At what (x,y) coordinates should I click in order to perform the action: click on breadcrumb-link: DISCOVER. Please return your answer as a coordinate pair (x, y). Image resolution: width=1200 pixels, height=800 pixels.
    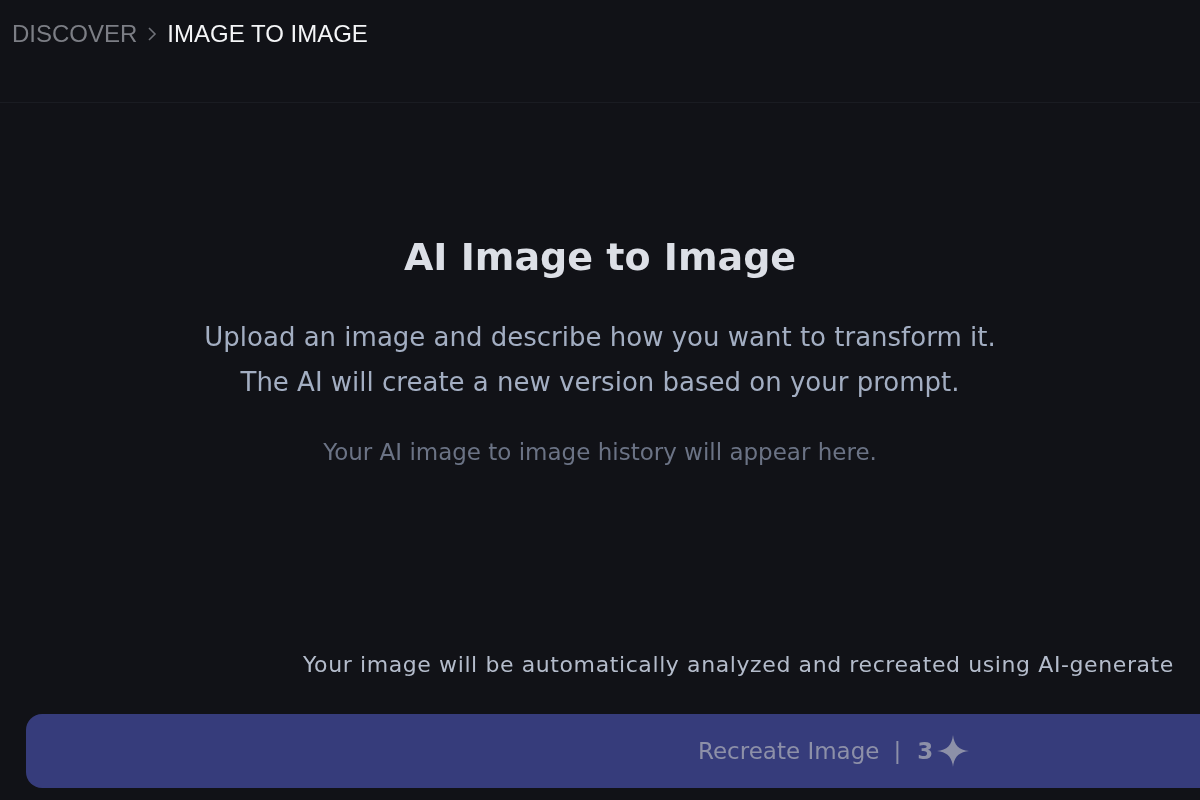
    Looking at the image, I should click on (75, 34).